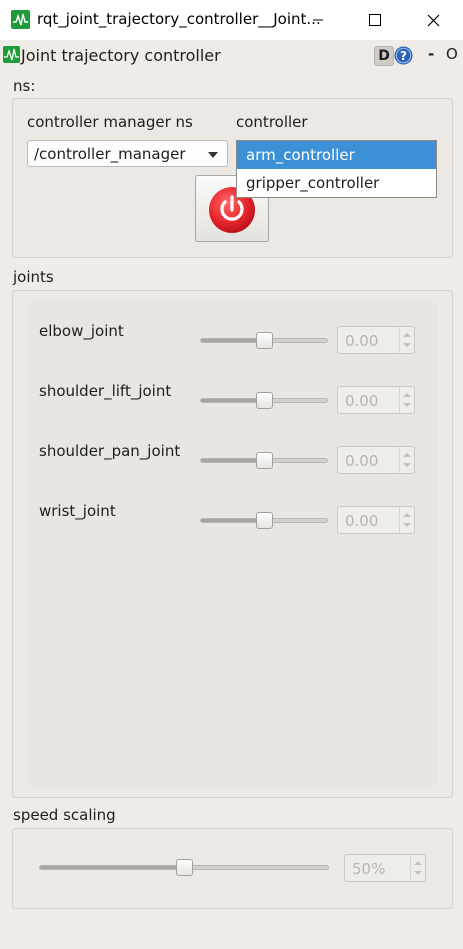 The height and width of the screenshot is (949, 463). I want to click on ns-group-label: ns:, so click(24, 86).